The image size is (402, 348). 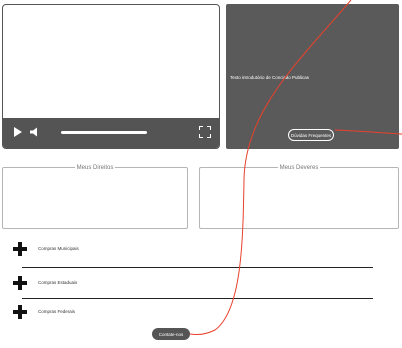 I want to click on video-controls-bar, so click(x=111, y=133).